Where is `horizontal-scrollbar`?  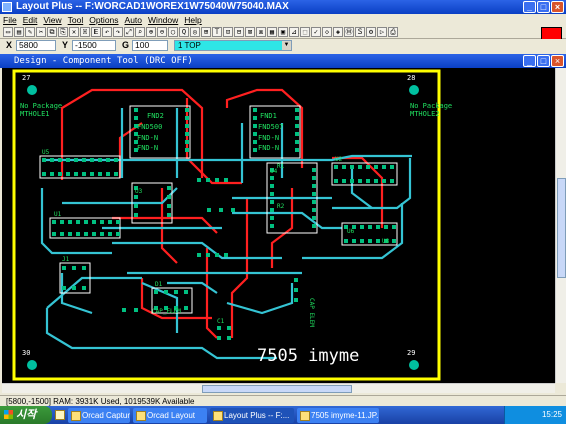 horizontal-scrollbar is located at coordinates (278, 388).